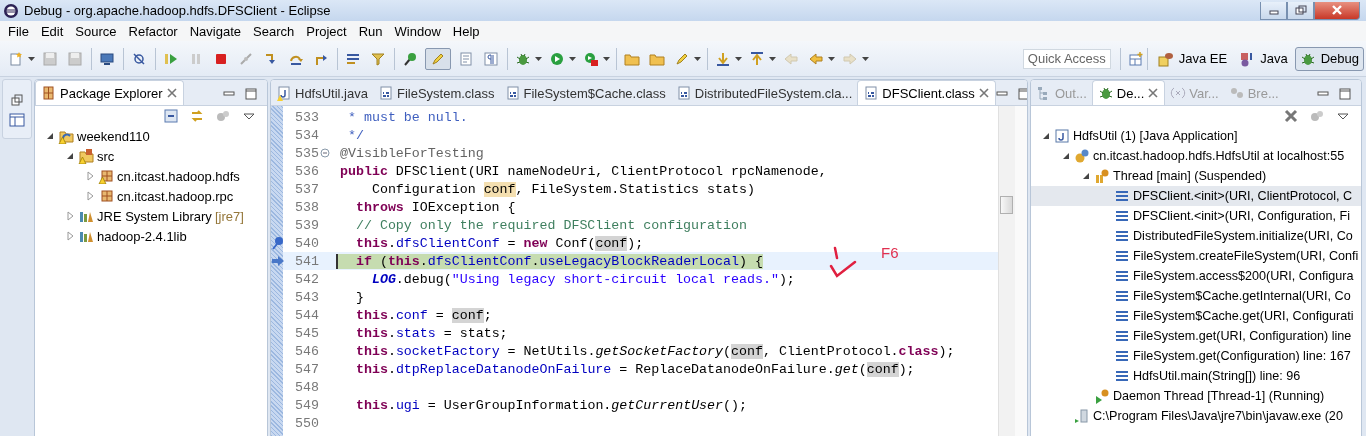 The height and width of the screenshot is (436, 1366). What do you see at coordinates (1196, 356) in the screenshot?
I see `tree-row: FileSystem.get(Configuration) line: 167` at bounding box center [1196, 356].